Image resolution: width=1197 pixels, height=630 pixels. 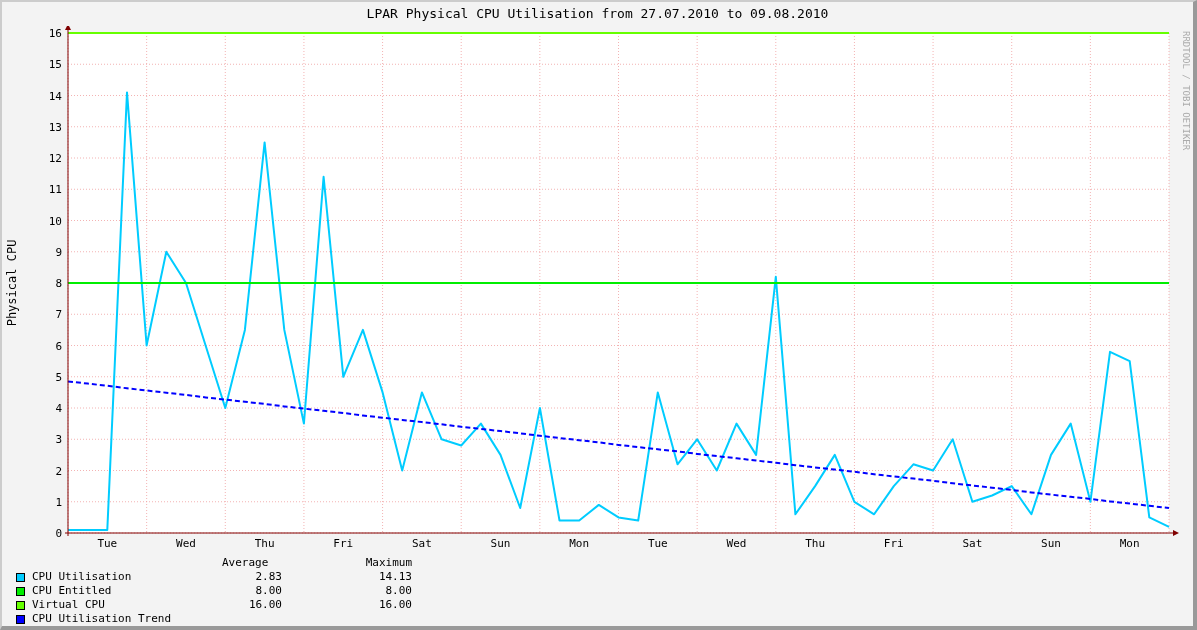 What do you see at coordinates (12, 283) in the screenshot?
I see `y-axis-title: Physical CPU` at bounding box center [12, 283].